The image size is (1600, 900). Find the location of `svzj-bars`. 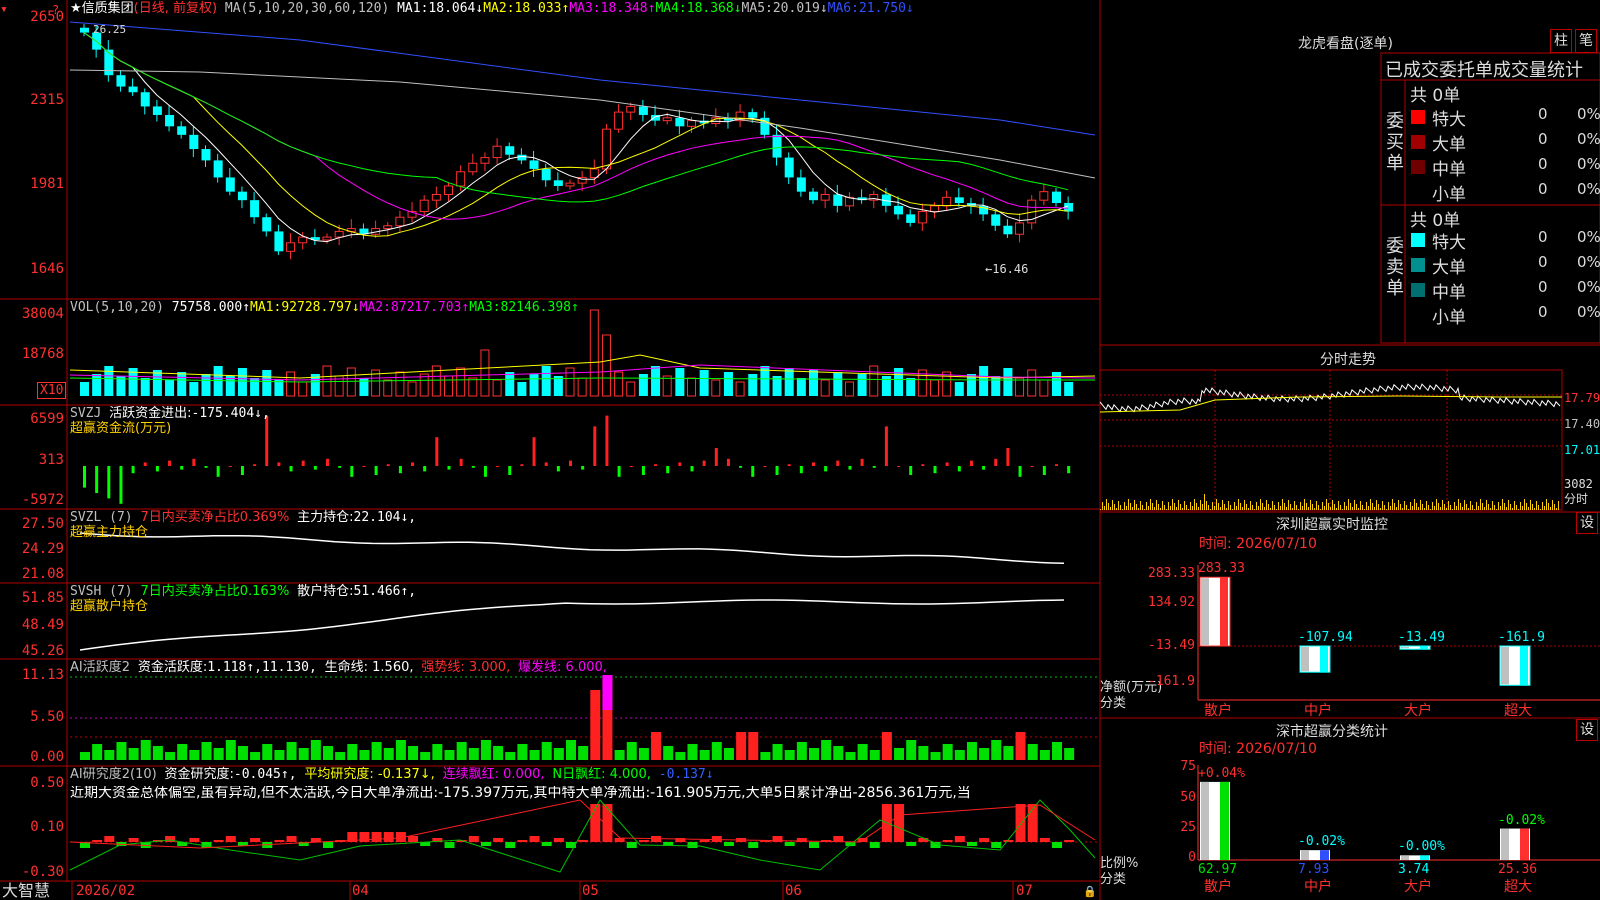

svzj-bars is located at coordinates (577, 459).